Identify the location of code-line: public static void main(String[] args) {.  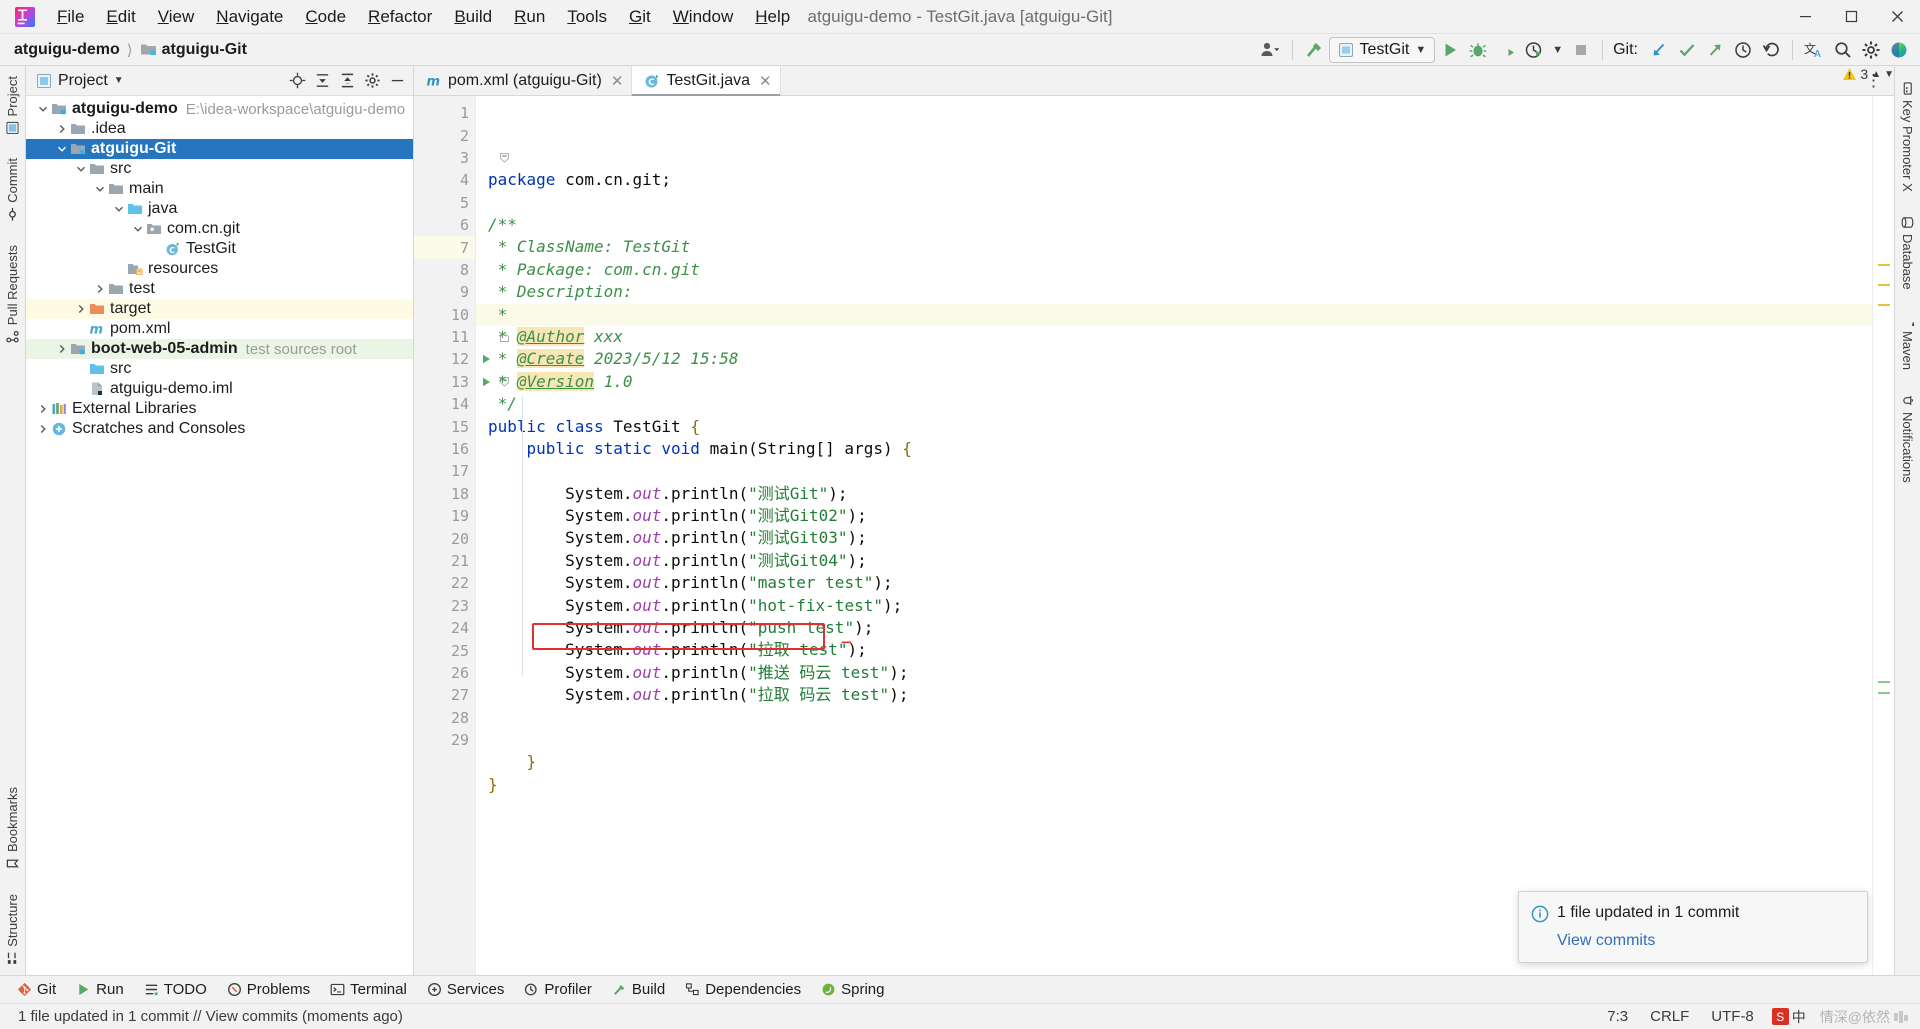
(1180, 449).